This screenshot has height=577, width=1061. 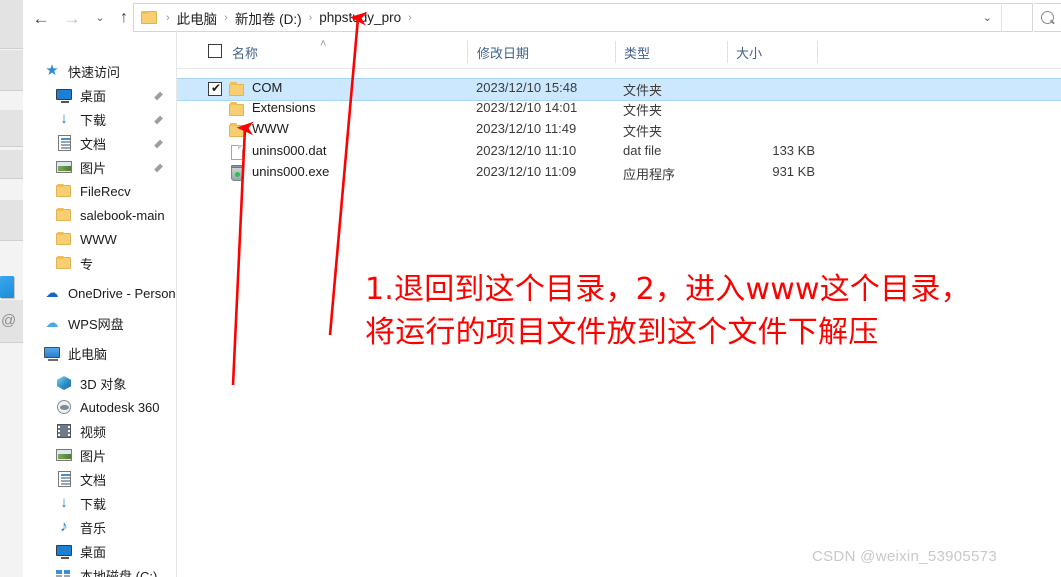 What do you see at coordinates (643, 110) in the screenshot?
I see `file-type: 文件夹` at bounding box center [643, 110].